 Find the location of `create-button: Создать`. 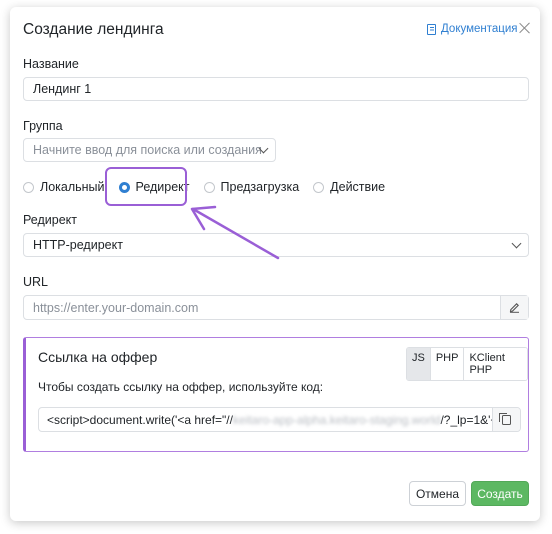

create-button: Создать is located at coordinates (500, 493).